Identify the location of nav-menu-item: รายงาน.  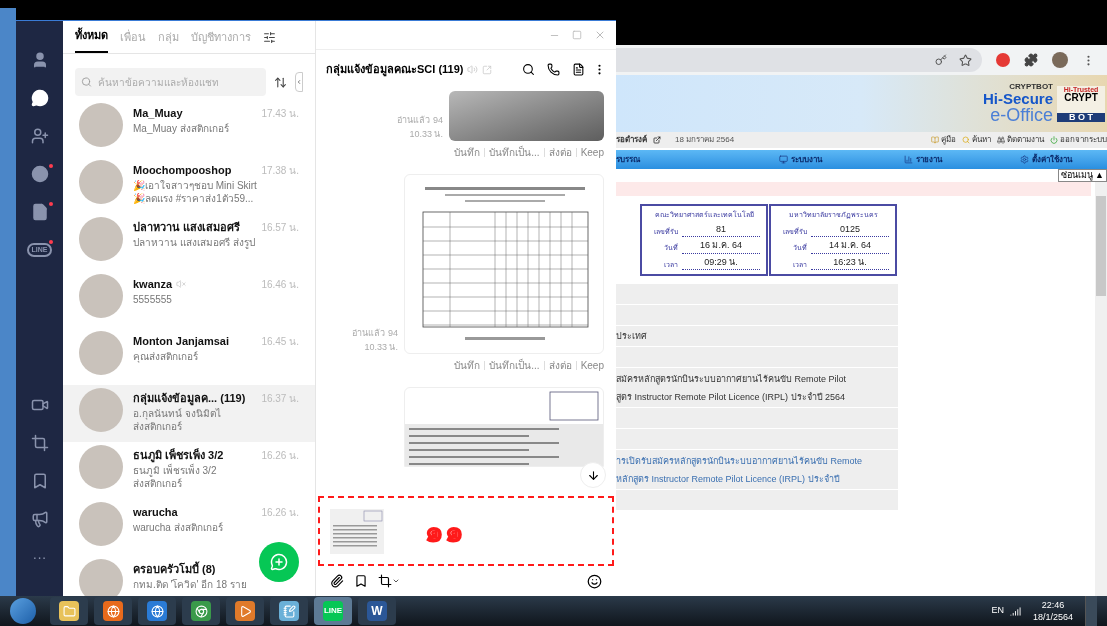
(923, 159).